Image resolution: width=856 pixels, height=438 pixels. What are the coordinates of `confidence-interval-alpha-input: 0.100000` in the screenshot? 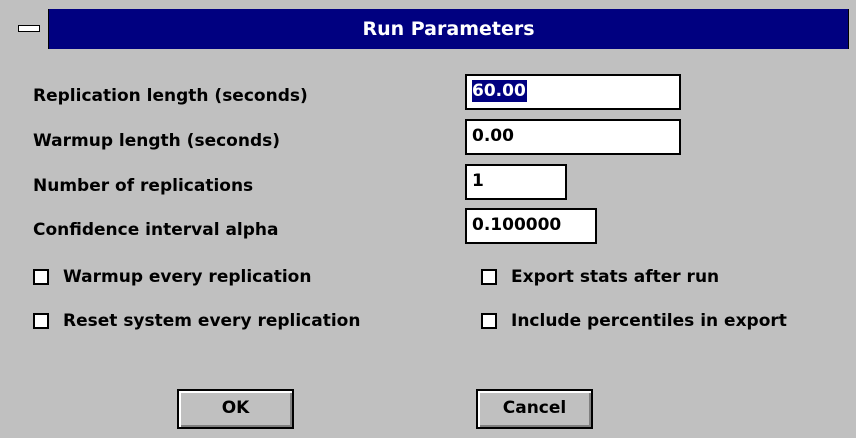 It's located at (531, 226).